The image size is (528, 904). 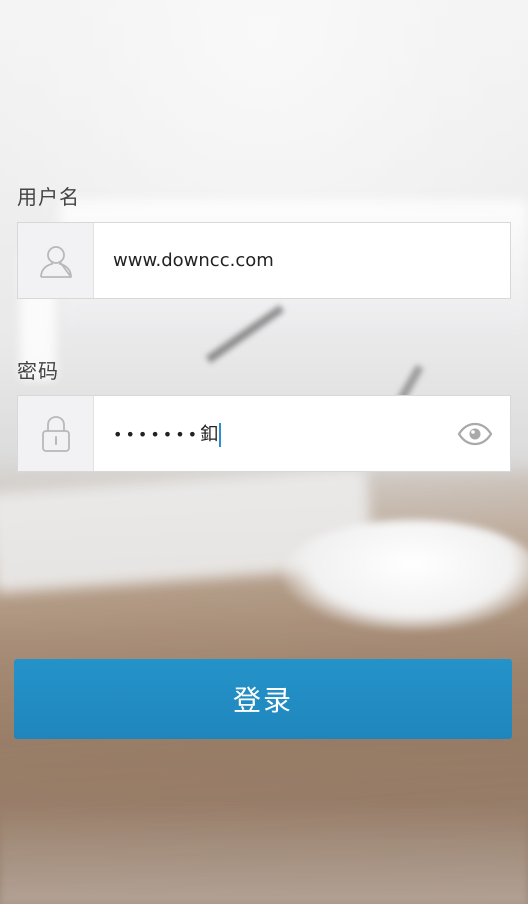 What do you see at coordinates (38, 371) in the screenshot?
I see `password-label: 密码` at bounding box center [38, 371].